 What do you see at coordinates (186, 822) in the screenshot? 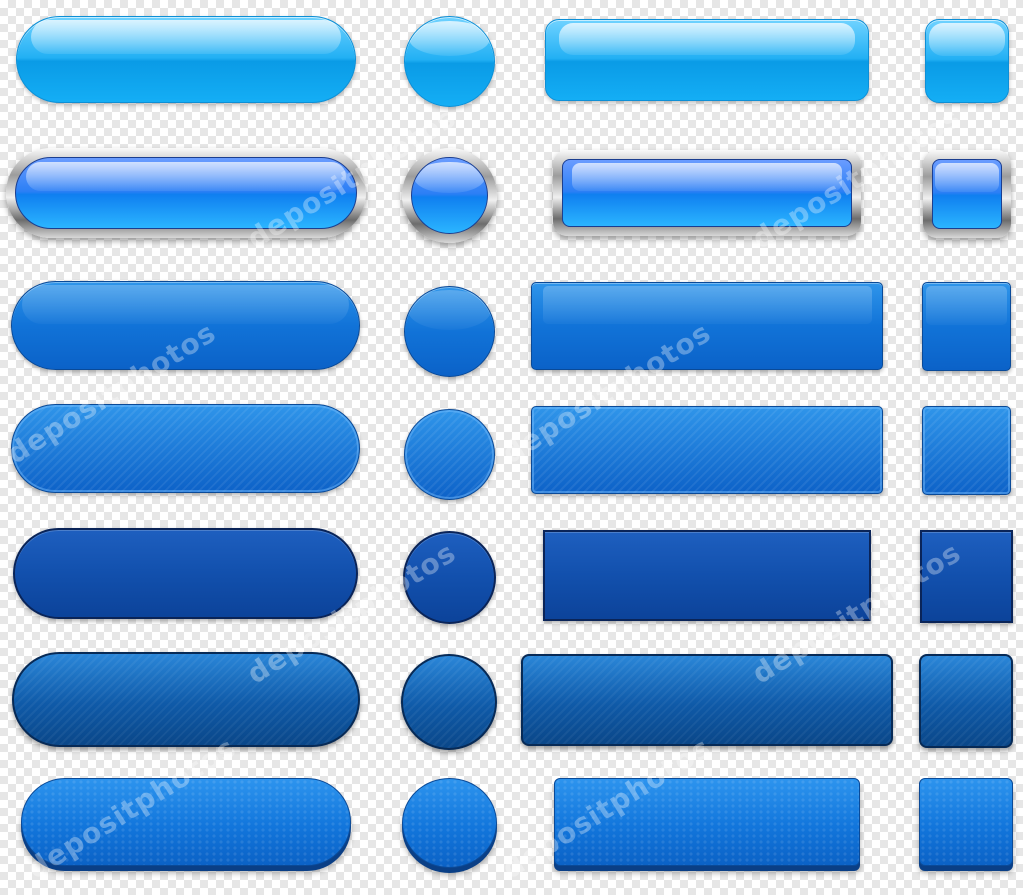
I see `hex-pill-button` at bounding box center [186, 822].